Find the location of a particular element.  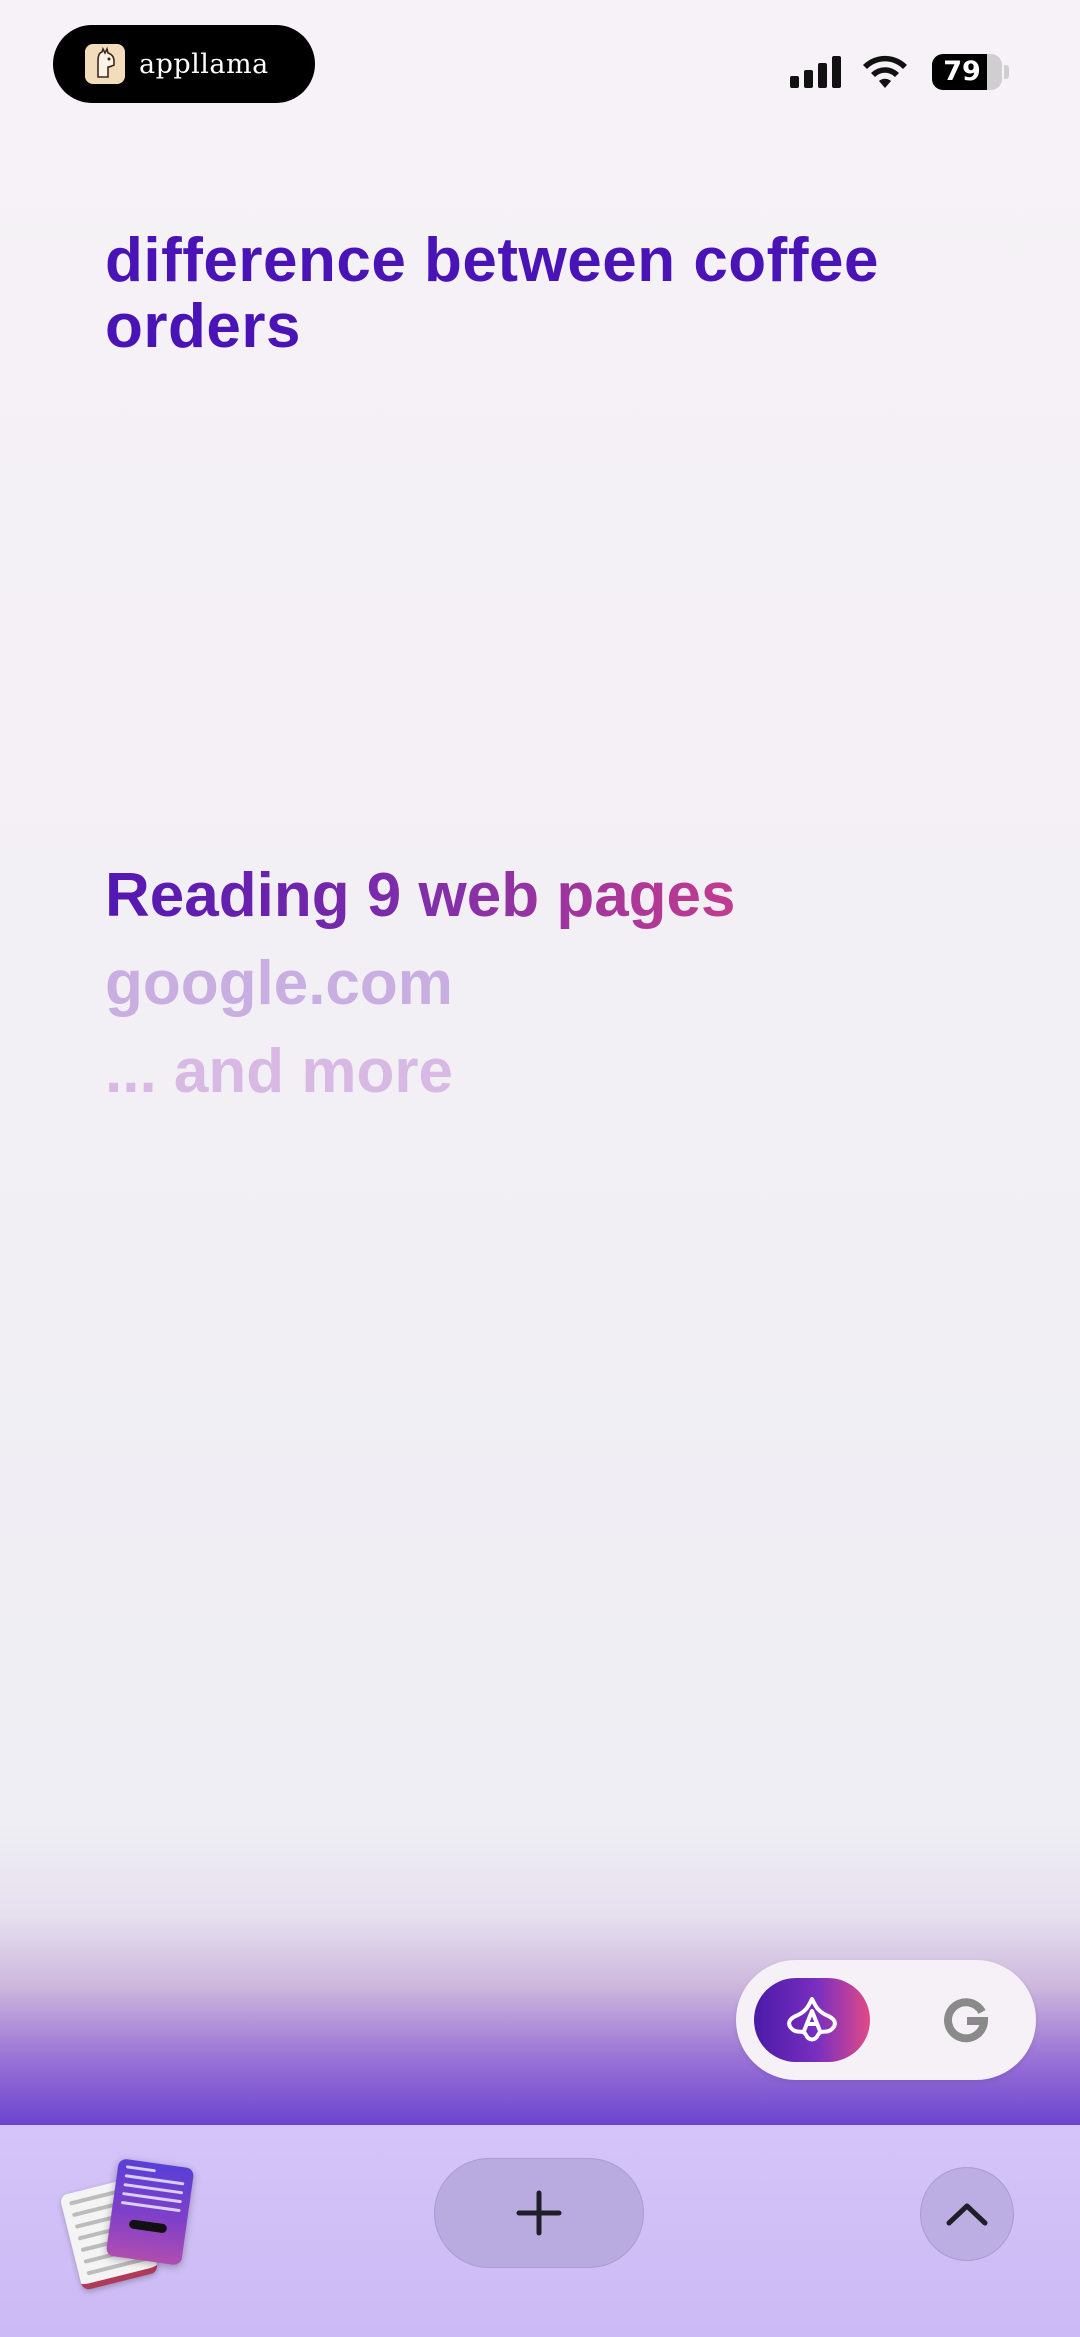

source-item: google.com is located at coordinates (279, 983).